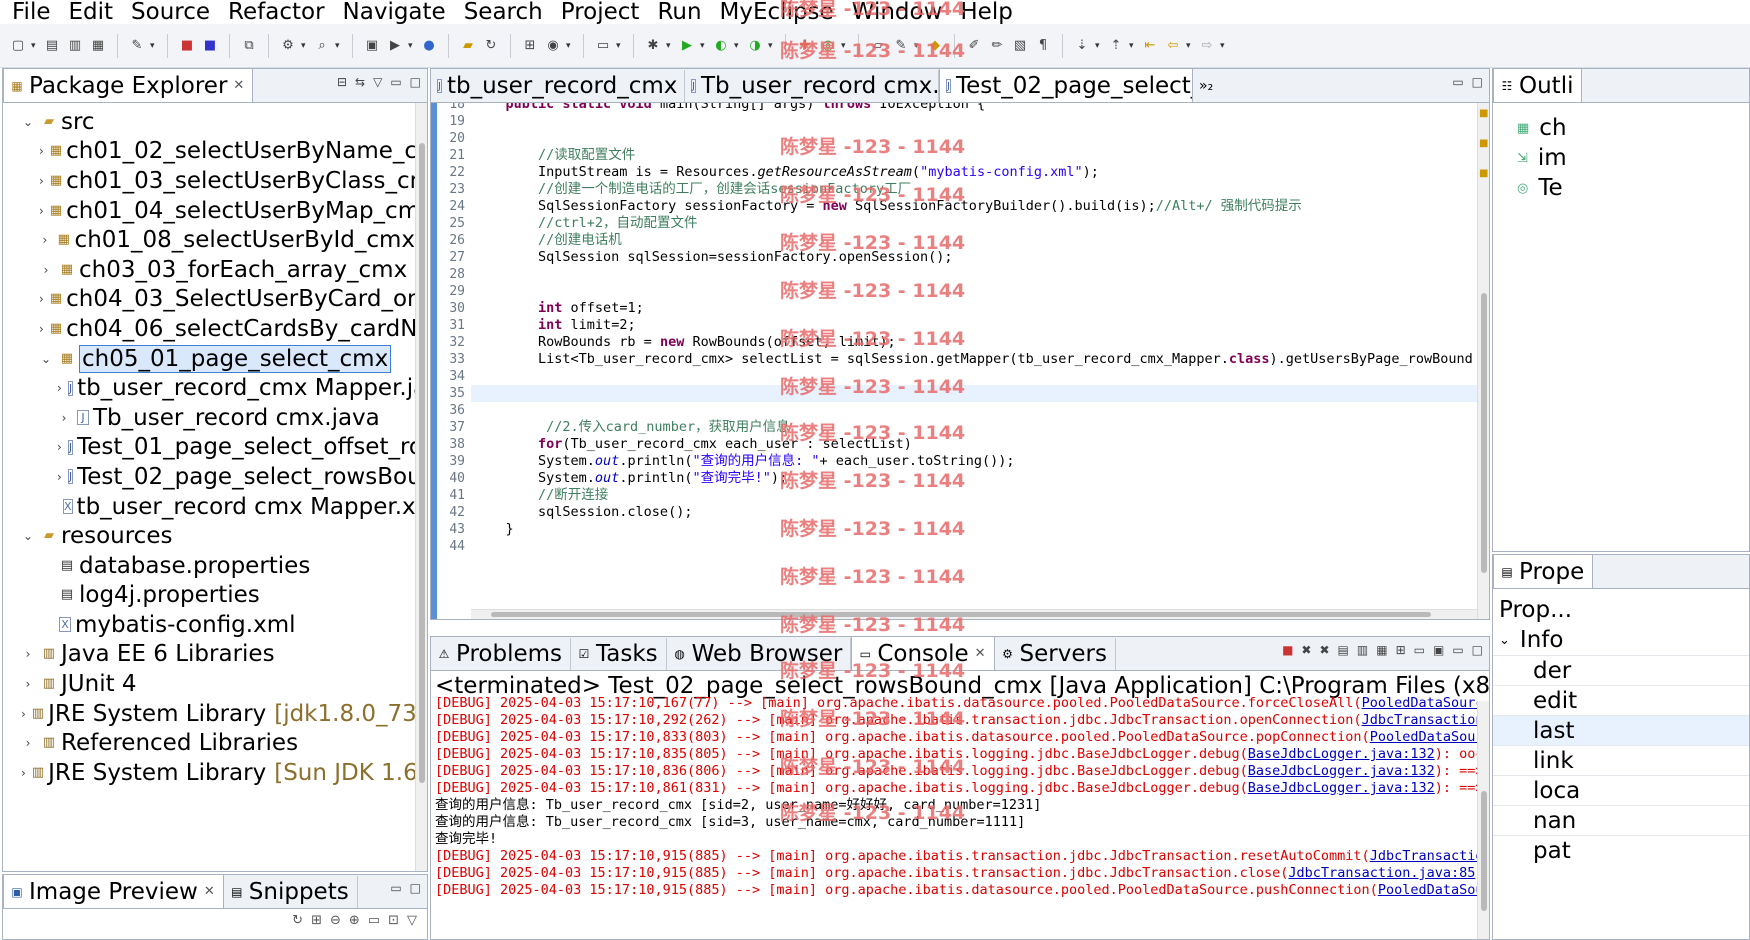 The height and width of the screenshot is (940, 1750). Describe the element at coordinates (18, 46) in the screenshot. I see `new-icon: ▢` at that location.